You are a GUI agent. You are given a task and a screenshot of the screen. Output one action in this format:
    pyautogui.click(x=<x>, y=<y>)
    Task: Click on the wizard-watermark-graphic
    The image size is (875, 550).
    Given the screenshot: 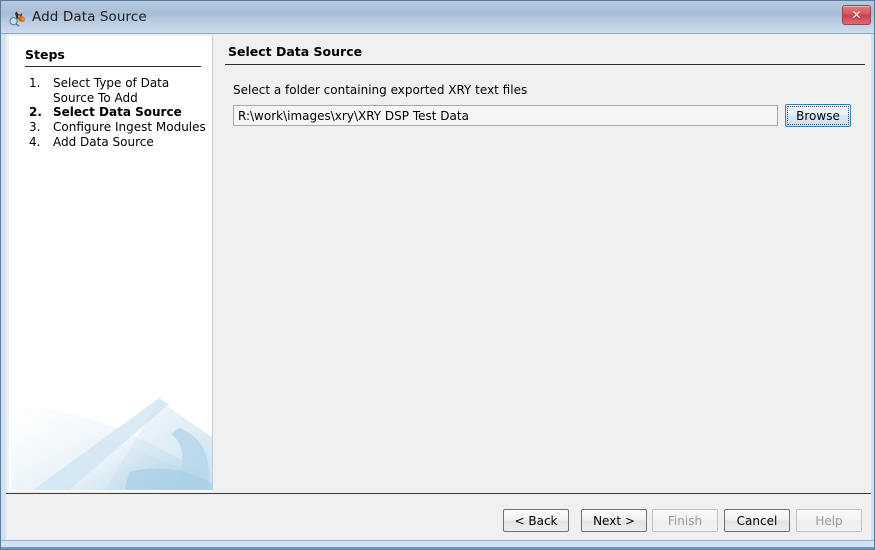 What is the action you would take?
    pyautogui.click(x=110, y=438)
    